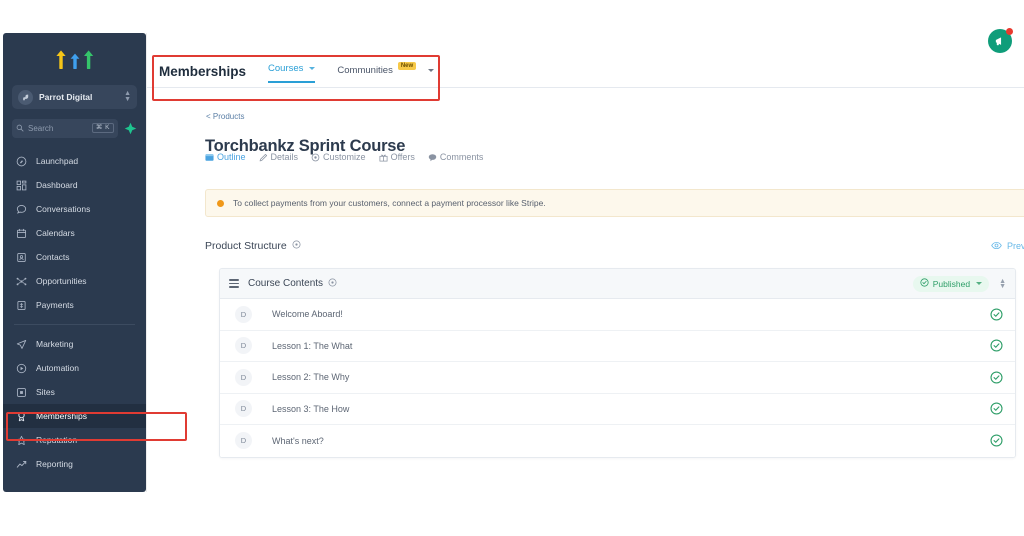 This screenshot has width=1024, height=536. I want to click on sidebar-item-memberships: Memberships, so click(74, 416).